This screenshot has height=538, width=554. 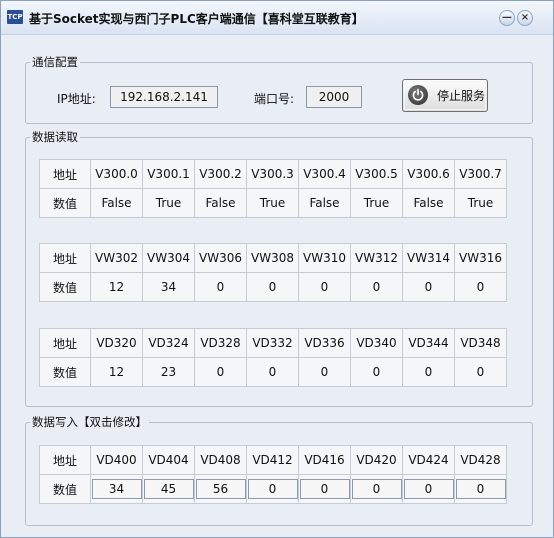 I want to click on address-cell: VD412, so click(x=272, y=460).